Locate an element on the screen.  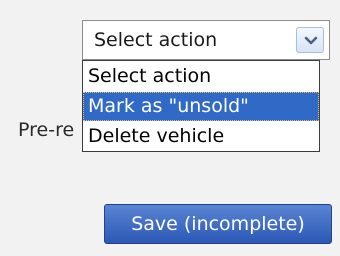
option-delete-vehicle: Delete vehicle is located at coordinates (201, 136).